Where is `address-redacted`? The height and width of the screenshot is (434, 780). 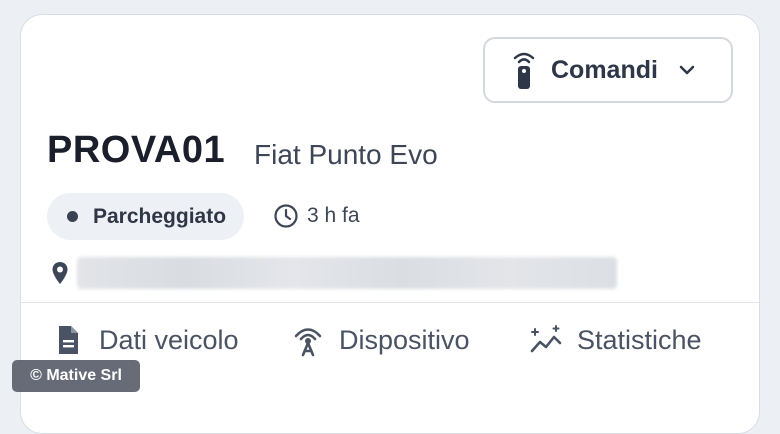 address-redacted is located at coordinates (347, 273).